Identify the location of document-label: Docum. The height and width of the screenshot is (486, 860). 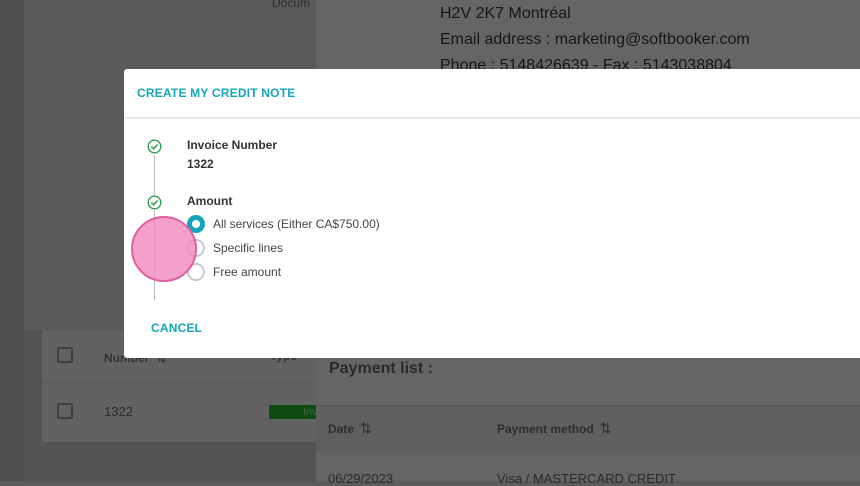
(291, 5).